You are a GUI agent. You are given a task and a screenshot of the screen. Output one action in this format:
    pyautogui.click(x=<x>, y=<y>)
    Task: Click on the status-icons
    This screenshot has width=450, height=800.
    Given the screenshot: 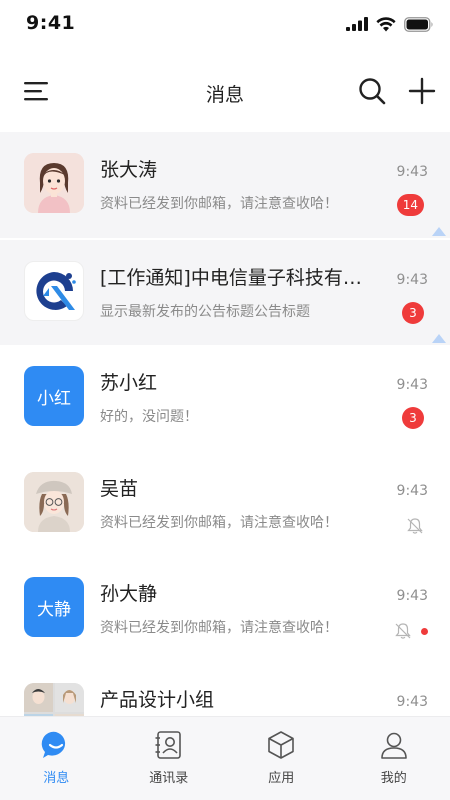 What is the action you would take?
    pyautogui.click(x=390, y=24)
    